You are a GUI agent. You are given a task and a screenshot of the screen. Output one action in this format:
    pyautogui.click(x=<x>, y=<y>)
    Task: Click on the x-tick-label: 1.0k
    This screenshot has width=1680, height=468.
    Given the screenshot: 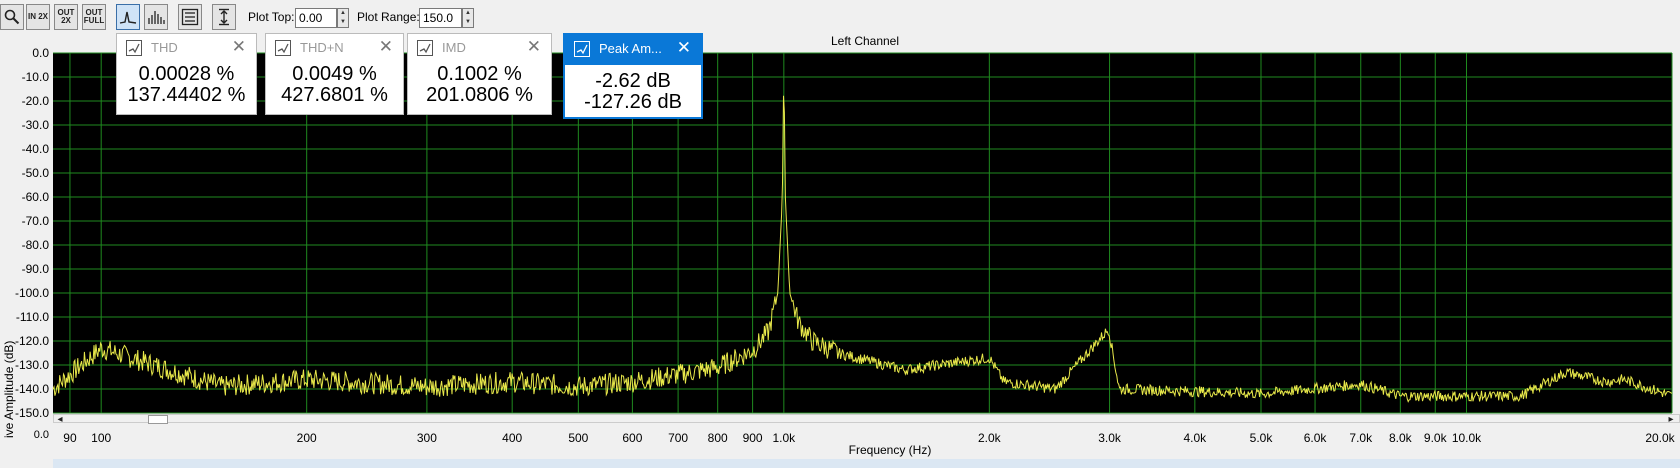 What is the action you would take?
    pyautogui.click(x=784, y=438)
    